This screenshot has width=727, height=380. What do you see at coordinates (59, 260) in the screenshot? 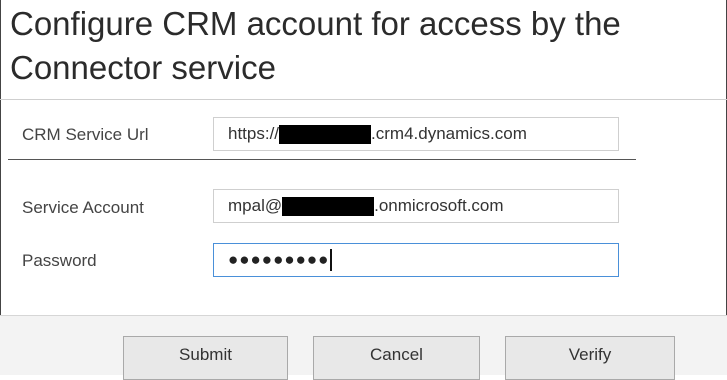
I see `password-label: Password` at bounding box center [59, 260].